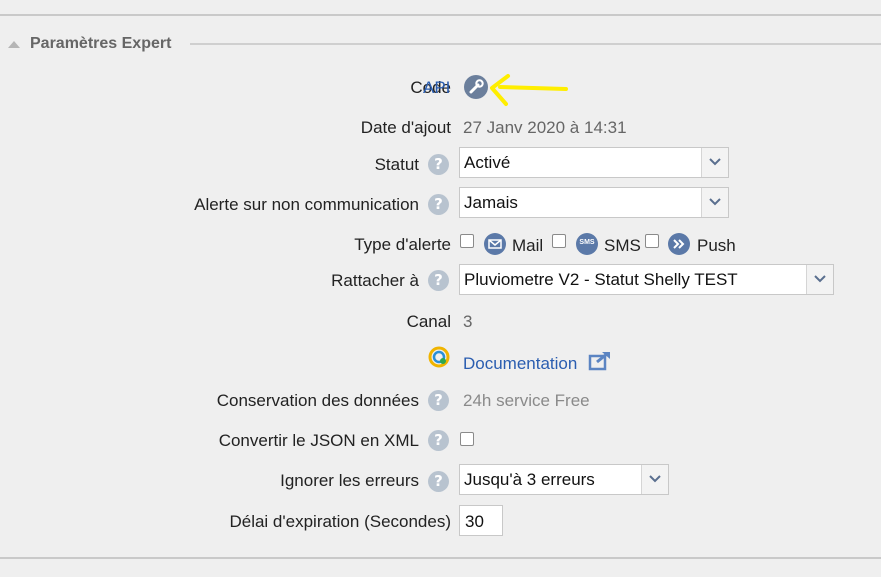  Describe the element at coordinates (652, 241) in the screenshot. I see `push-checkbox` at that location.